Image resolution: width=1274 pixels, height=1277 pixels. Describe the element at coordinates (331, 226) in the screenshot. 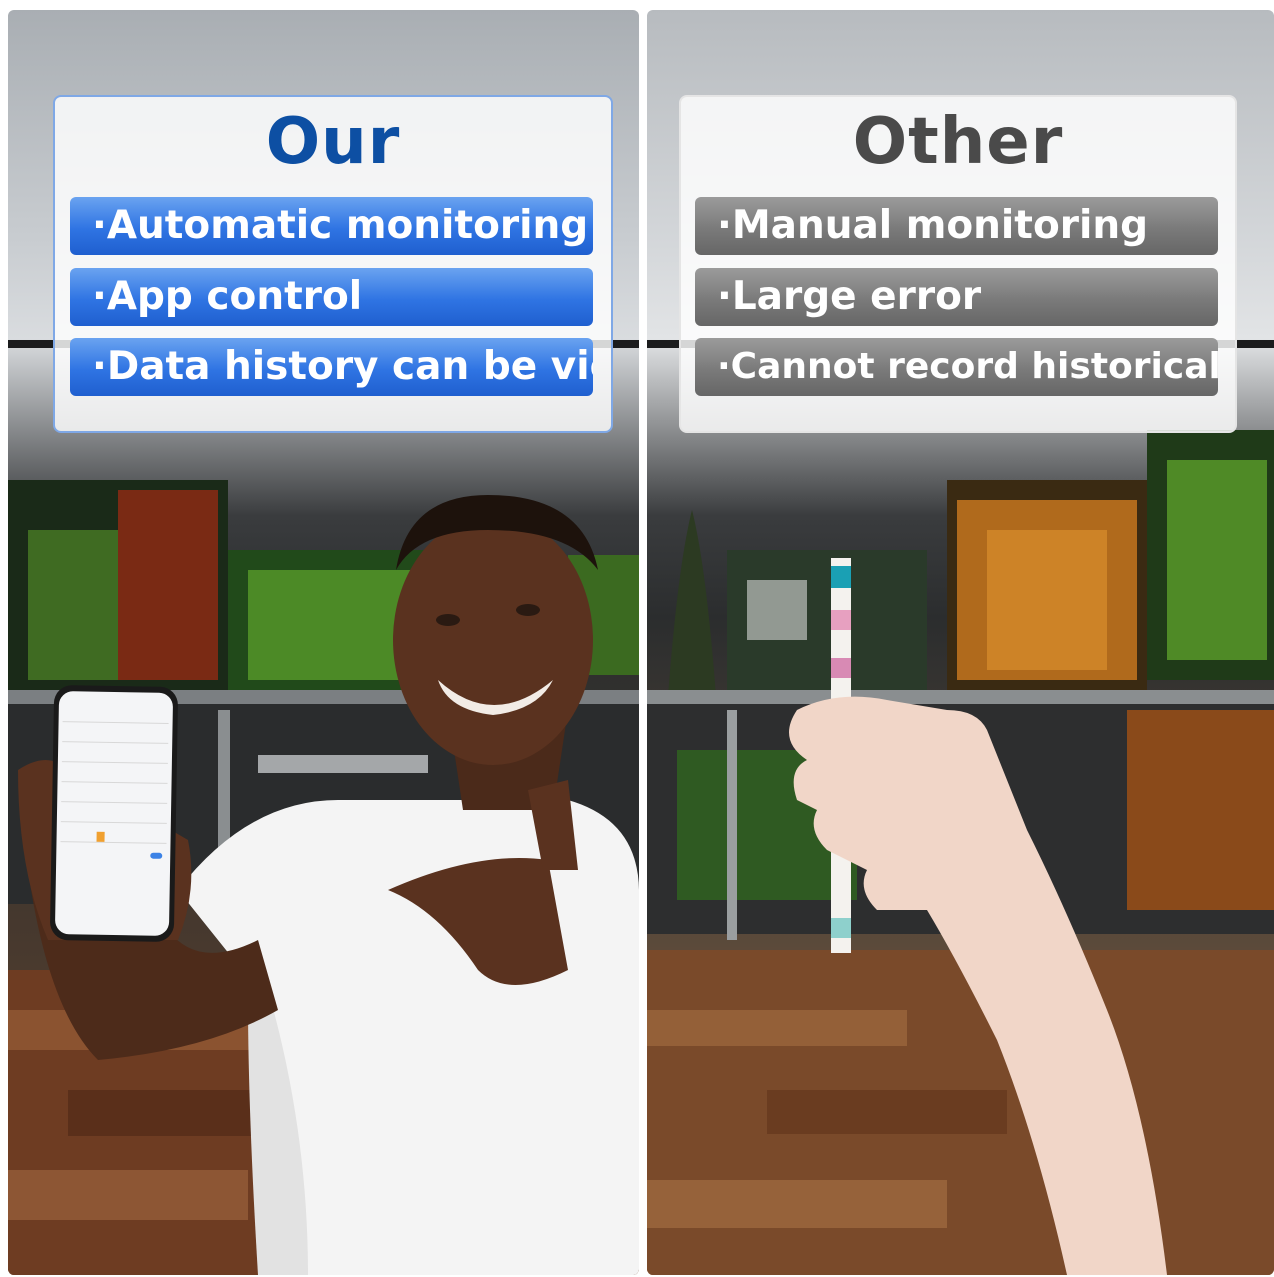

I see `our-feature-automatic-monitoring: ·Automatic monitoring` at that location.